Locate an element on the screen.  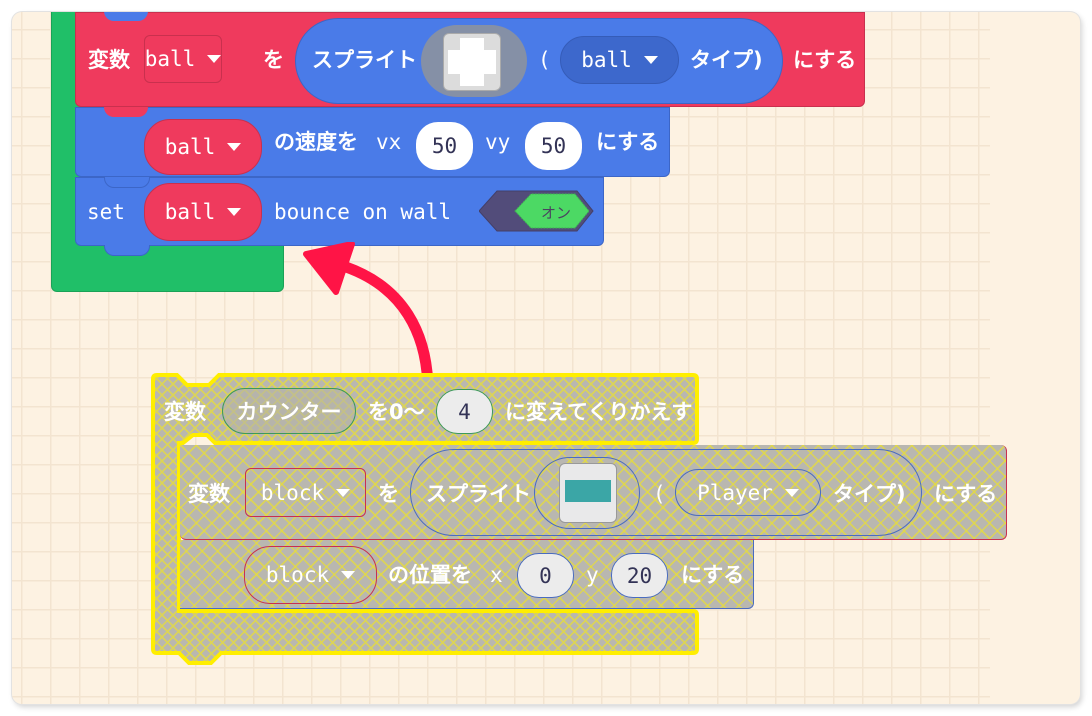
white-plus-sprite-icon is located at coordinates (472, 62).